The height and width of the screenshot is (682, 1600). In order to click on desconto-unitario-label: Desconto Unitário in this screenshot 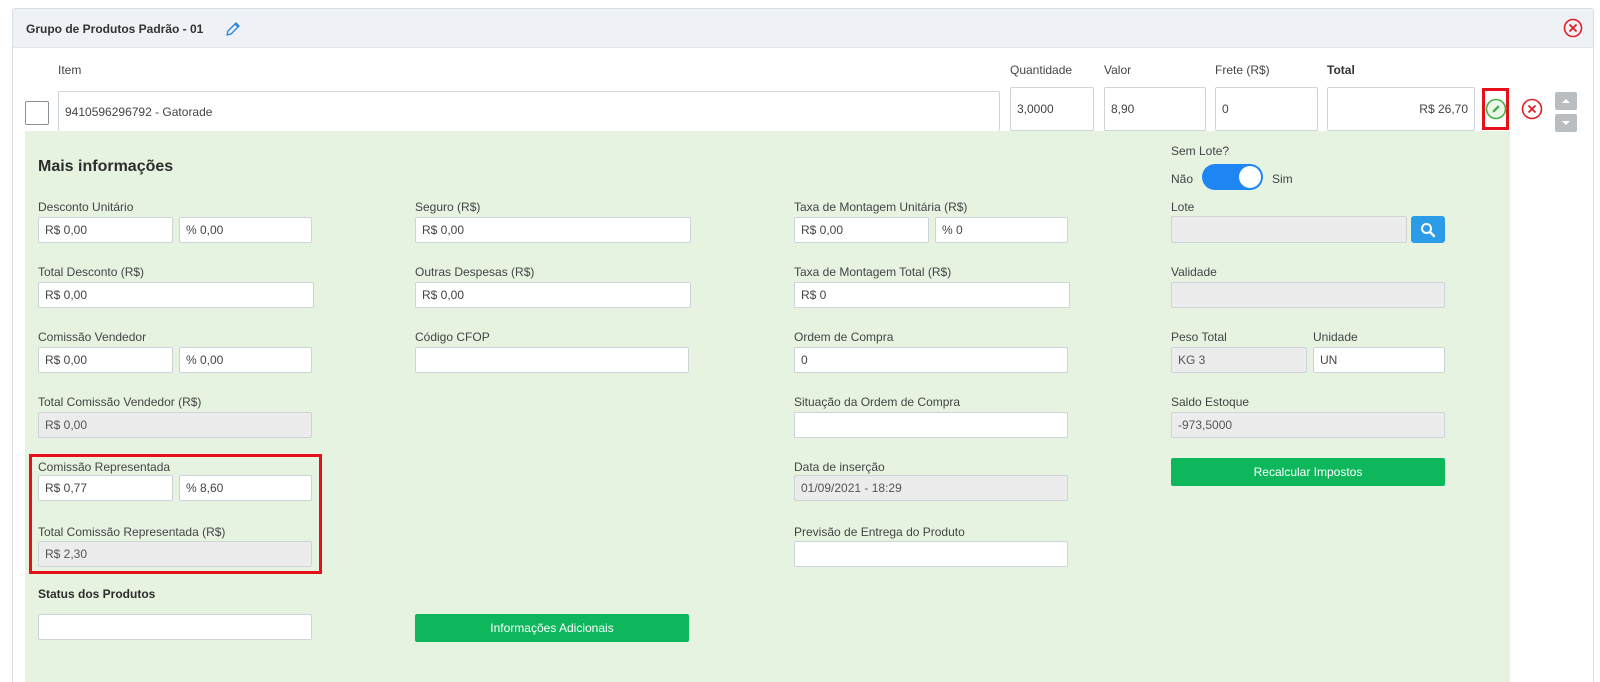, I will do `click(86, 207)`.